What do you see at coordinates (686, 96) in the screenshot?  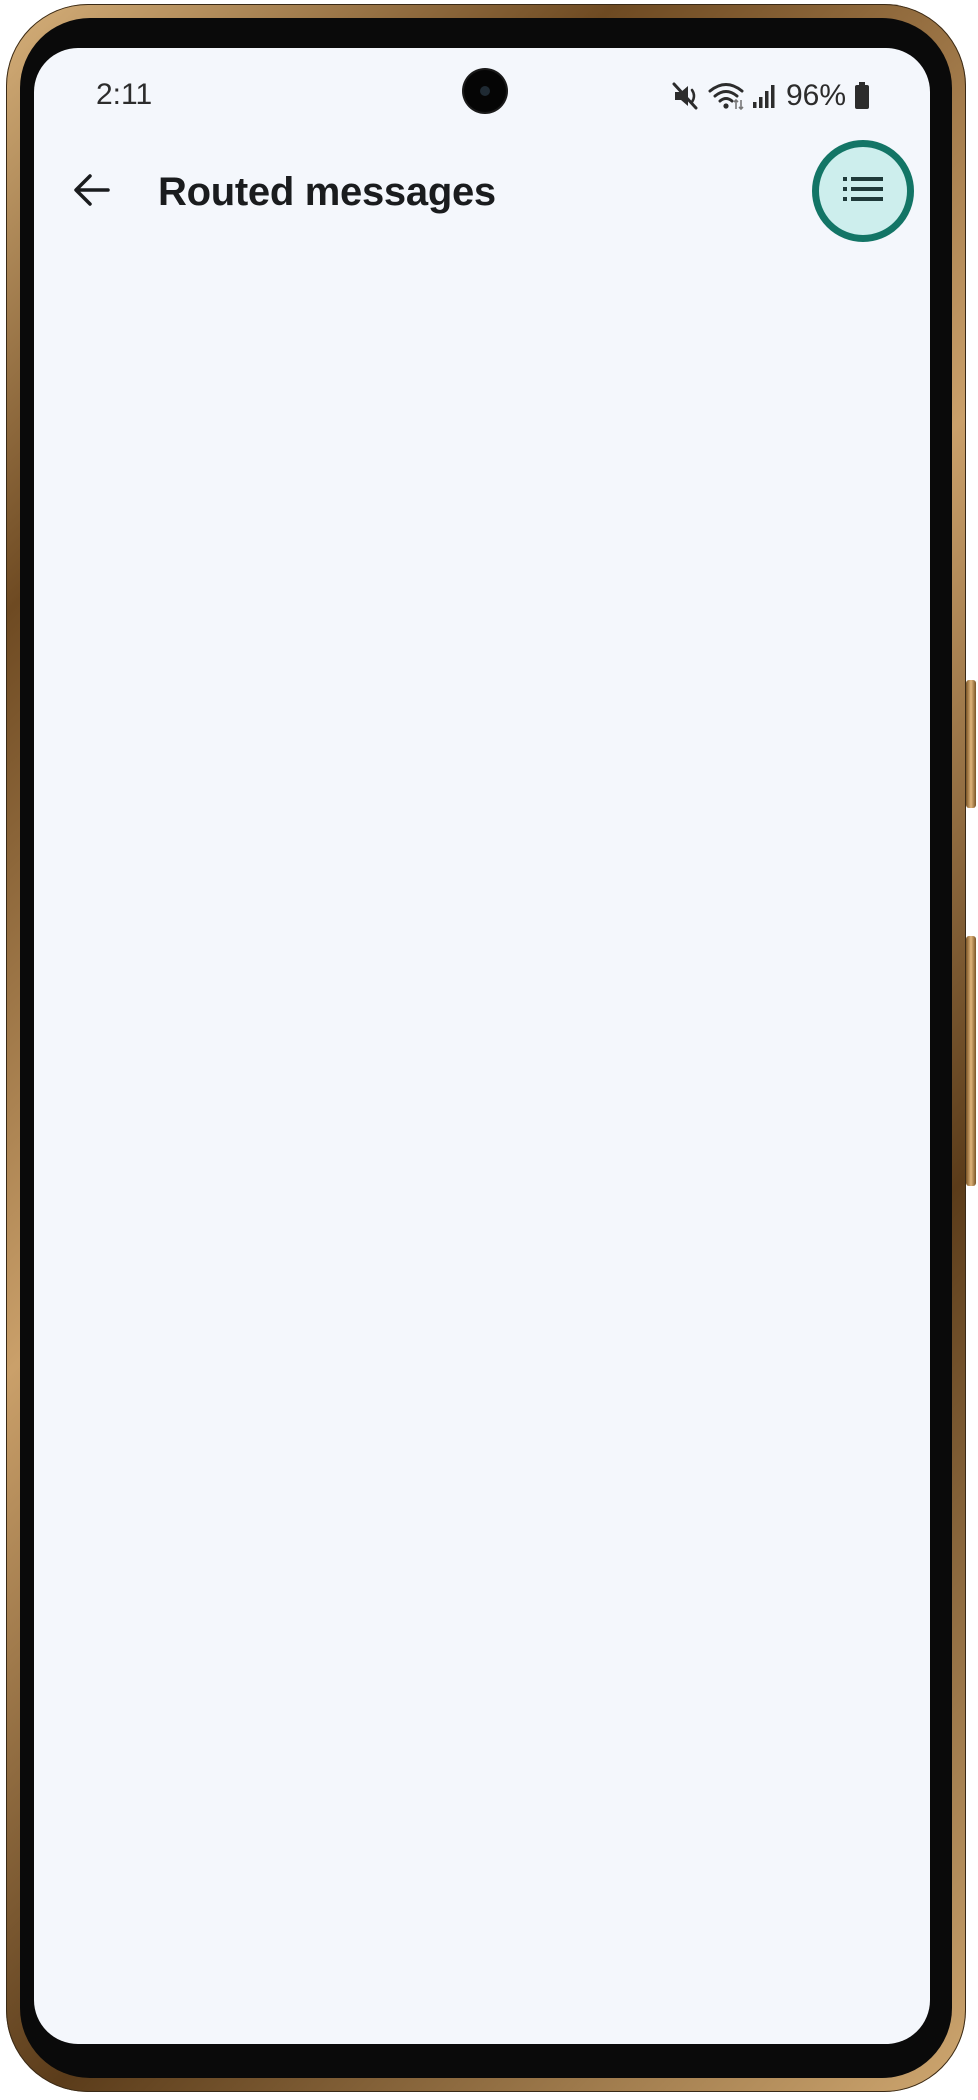 I see `mute-icon` at bounding box center [686, 96].